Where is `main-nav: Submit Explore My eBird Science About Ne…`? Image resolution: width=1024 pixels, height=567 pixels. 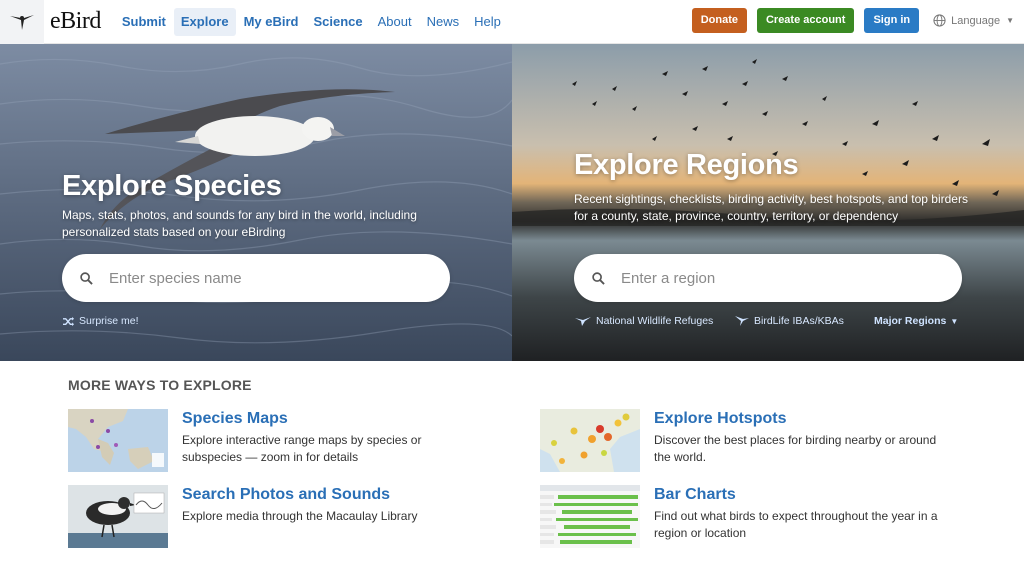 main-nav: Submit Explore My eBird Science About Ne… is located at coordinates (312, 22).